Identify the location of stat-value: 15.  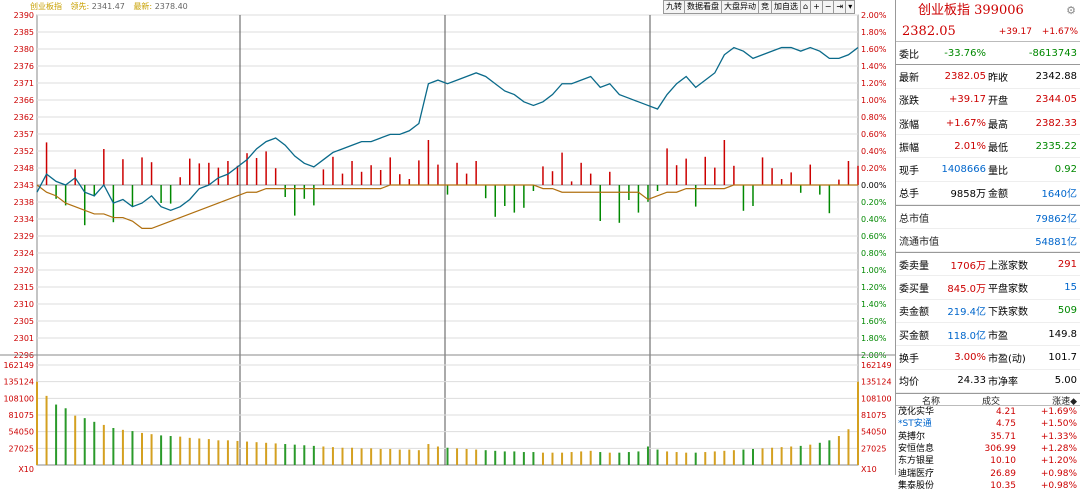
(1070, 288).